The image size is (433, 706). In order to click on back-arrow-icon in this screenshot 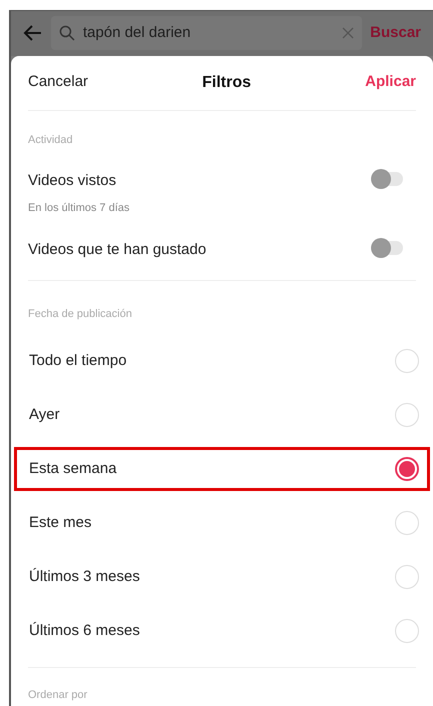, I will do `click(33, 33)`.